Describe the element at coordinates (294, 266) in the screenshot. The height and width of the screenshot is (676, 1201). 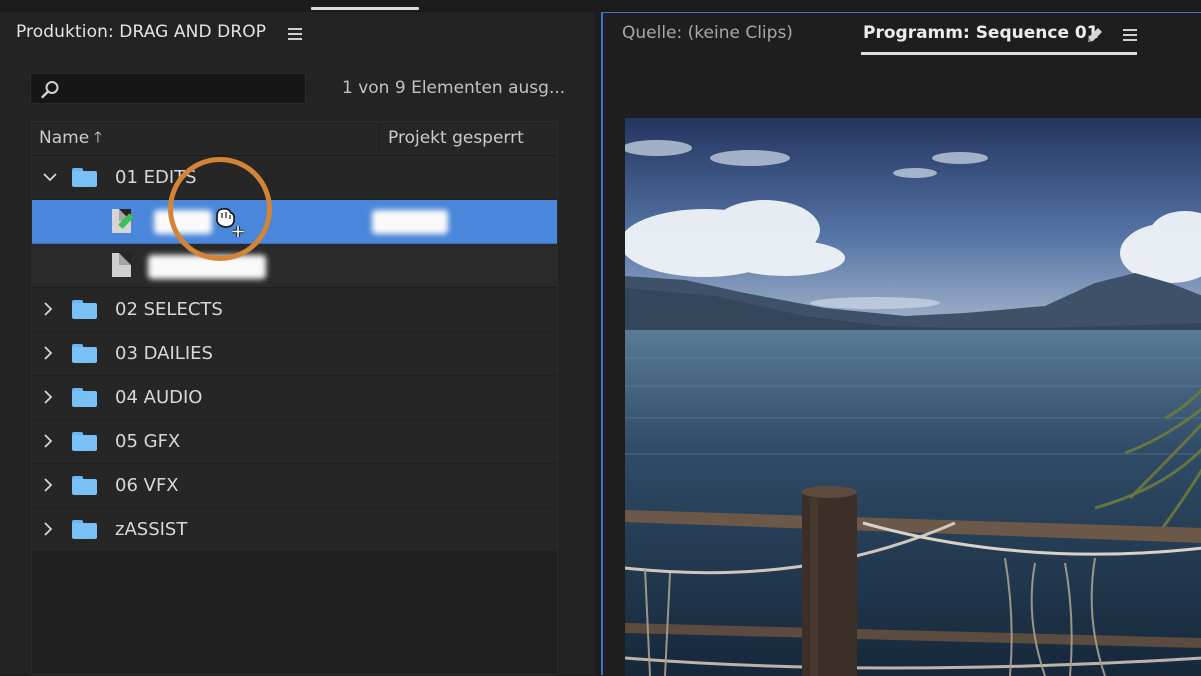
I see `table-row` at that location.